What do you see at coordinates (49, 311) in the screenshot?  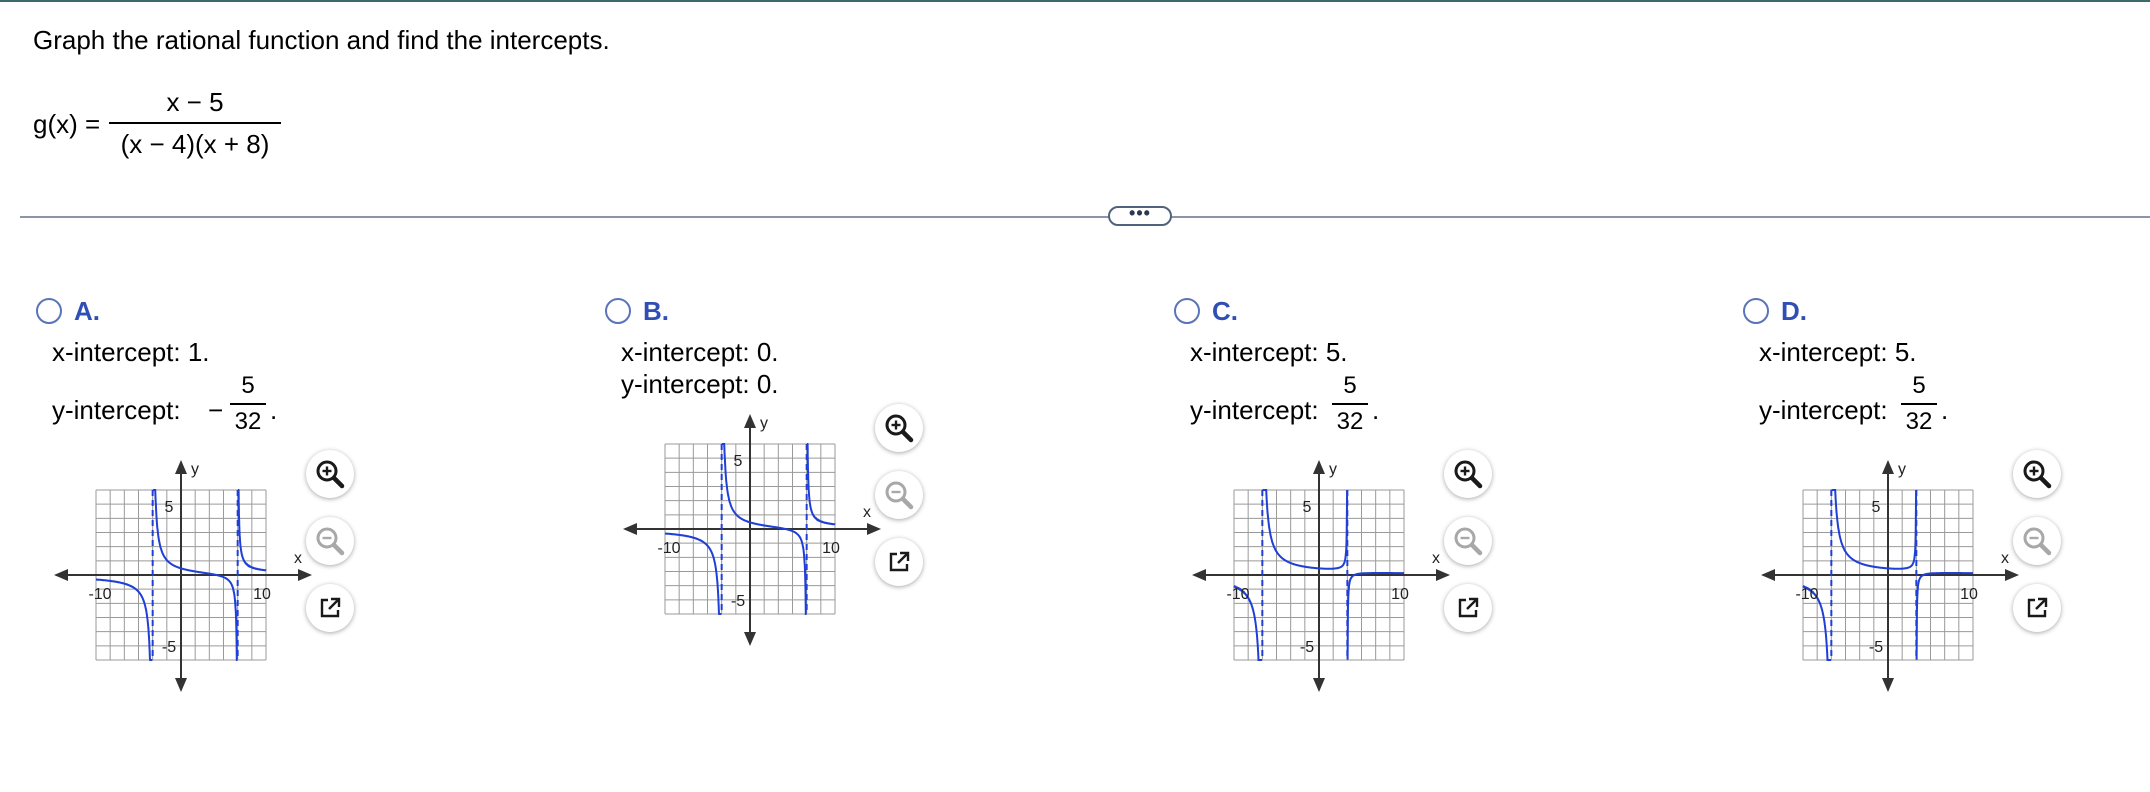 I see `radio-option-a` at bounding box center [49, 311].